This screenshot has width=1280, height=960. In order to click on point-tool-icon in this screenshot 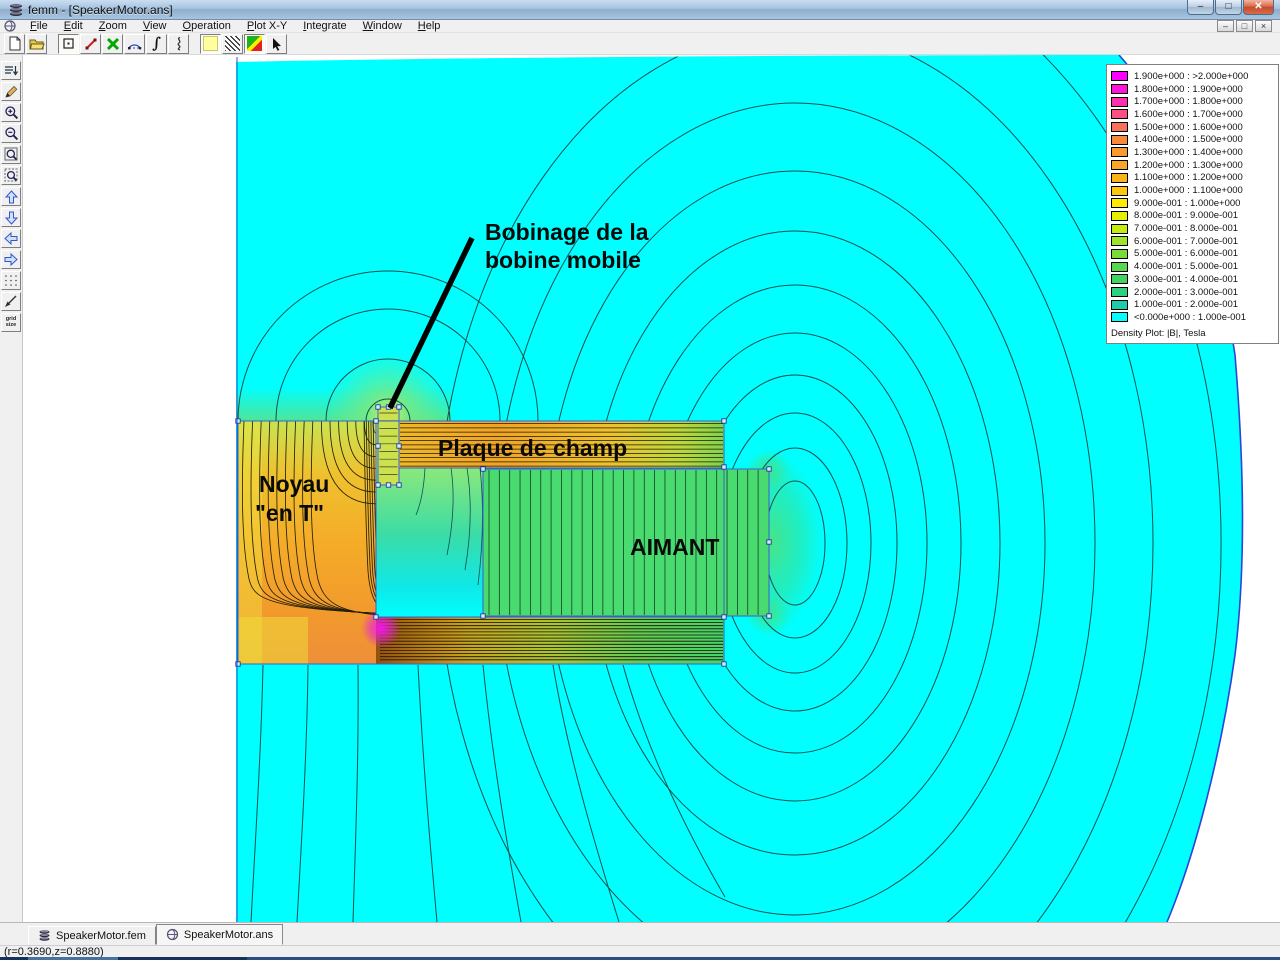, I will do `click(68, 43)`.